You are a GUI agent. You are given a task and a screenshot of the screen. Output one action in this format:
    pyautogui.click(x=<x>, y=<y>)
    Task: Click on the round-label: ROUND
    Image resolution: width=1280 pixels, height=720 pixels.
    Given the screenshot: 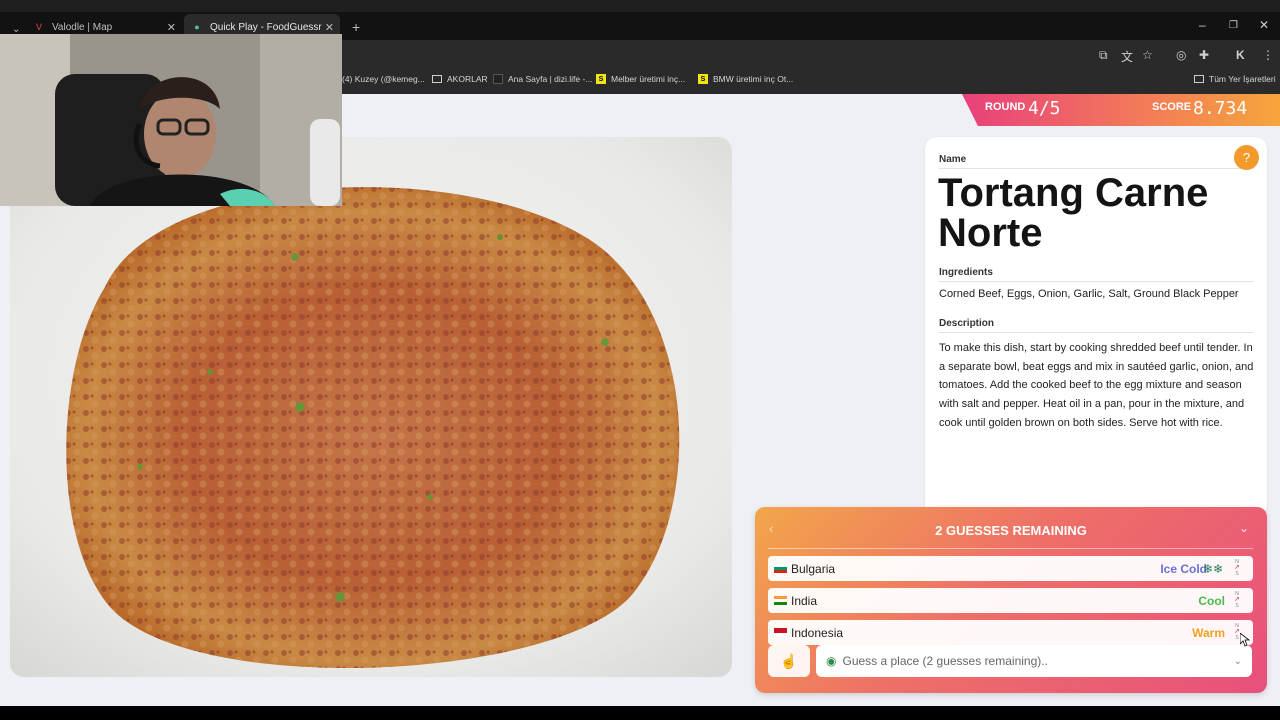 What is the action you would take?
    pyautogui.click(x=1005, y=107)
    